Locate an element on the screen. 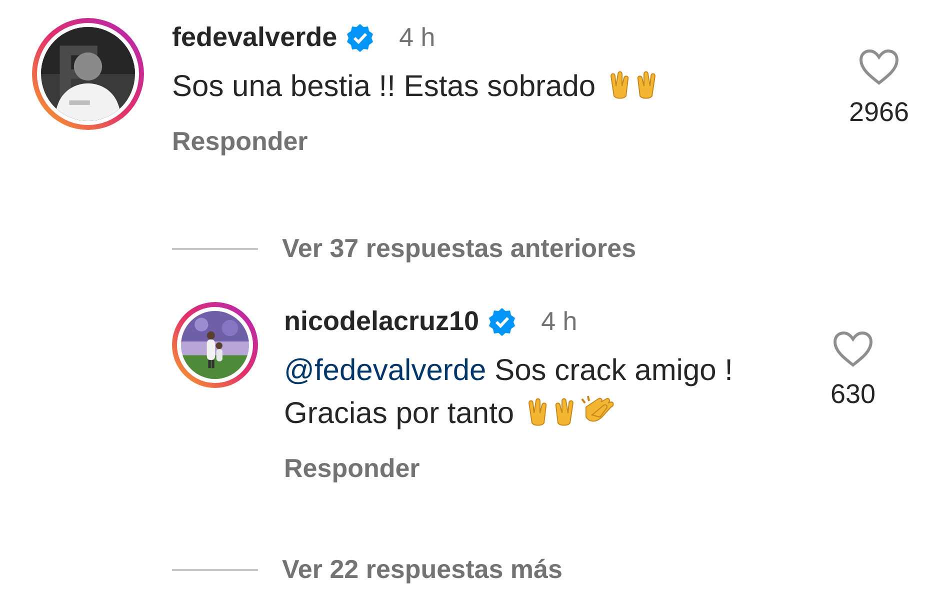 This screenshot has width=945, height=611. view-replies-link: Ver 37 respuestas anteriores is located at coordinates (459, 248).